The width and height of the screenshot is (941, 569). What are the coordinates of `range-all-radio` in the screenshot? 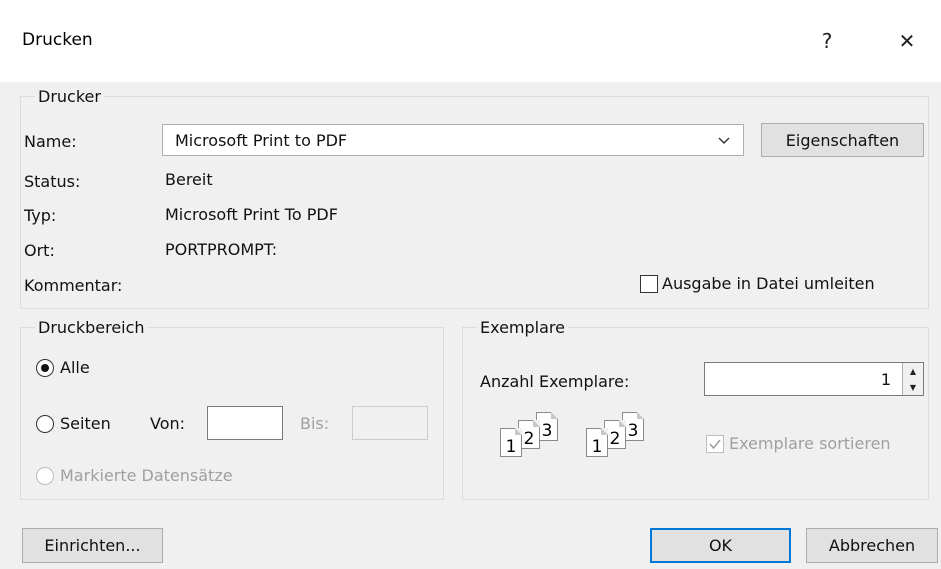 It's located at (45, 367).